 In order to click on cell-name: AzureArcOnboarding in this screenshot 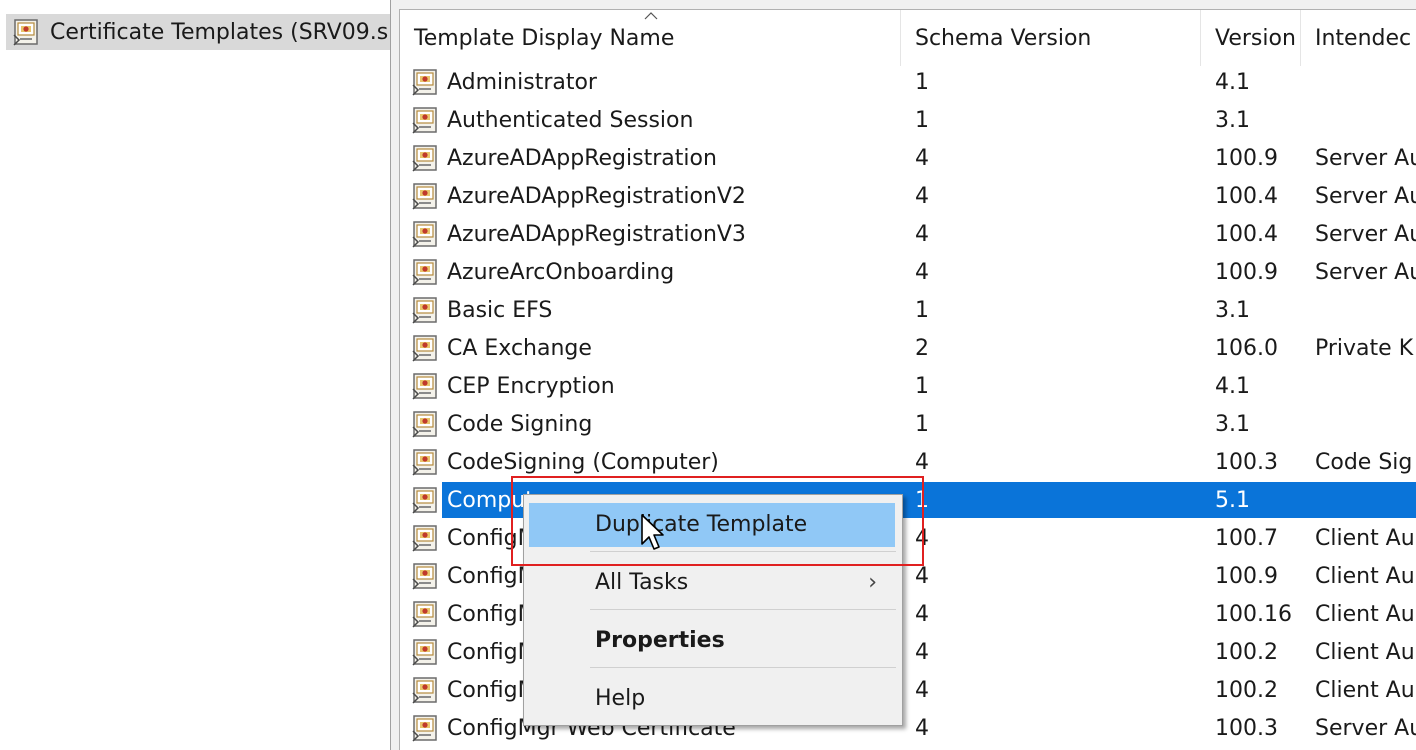, I will do `click(561, 272)`.